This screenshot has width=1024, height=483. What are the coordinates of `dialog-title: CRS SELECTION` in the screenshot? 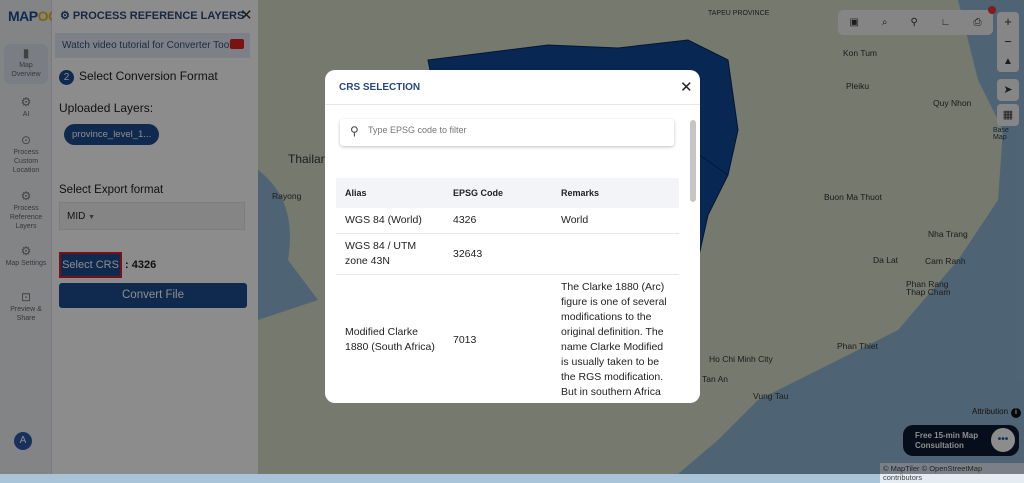 It's located at (380, 87).